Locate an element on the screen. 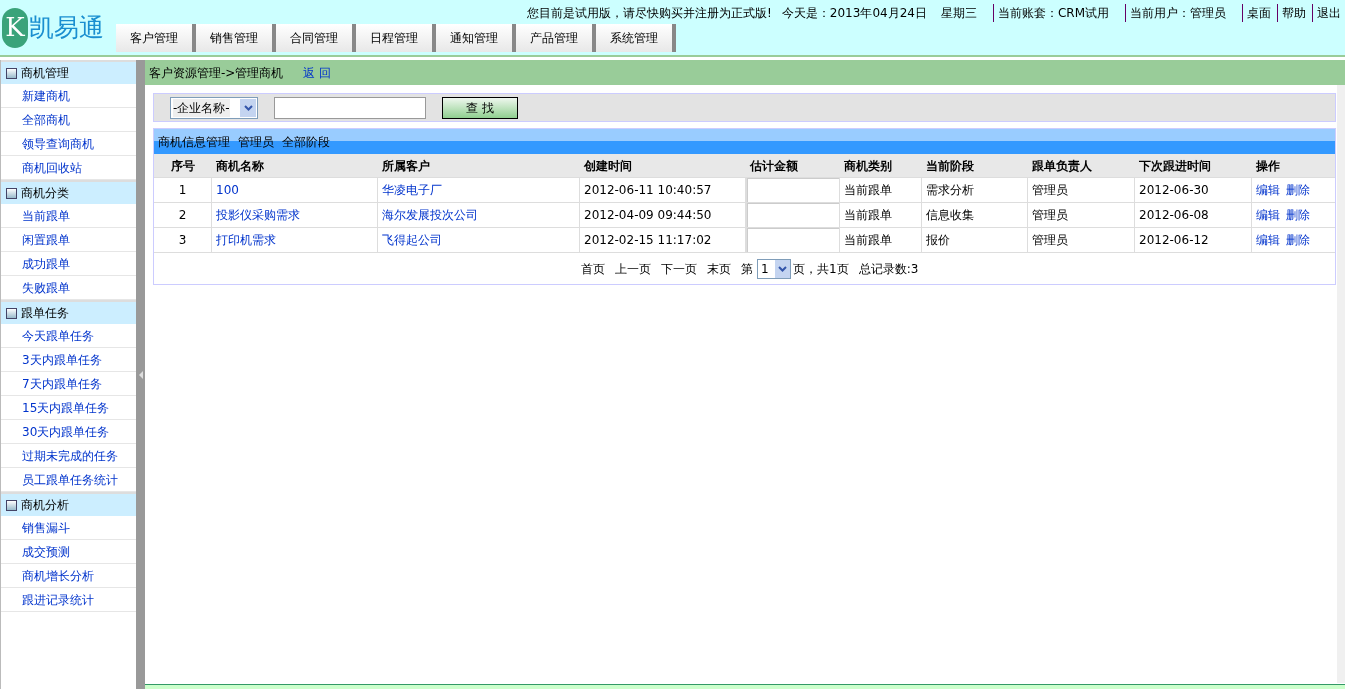  record-count: 总记录数:3 is located at coordinates (888, 269).